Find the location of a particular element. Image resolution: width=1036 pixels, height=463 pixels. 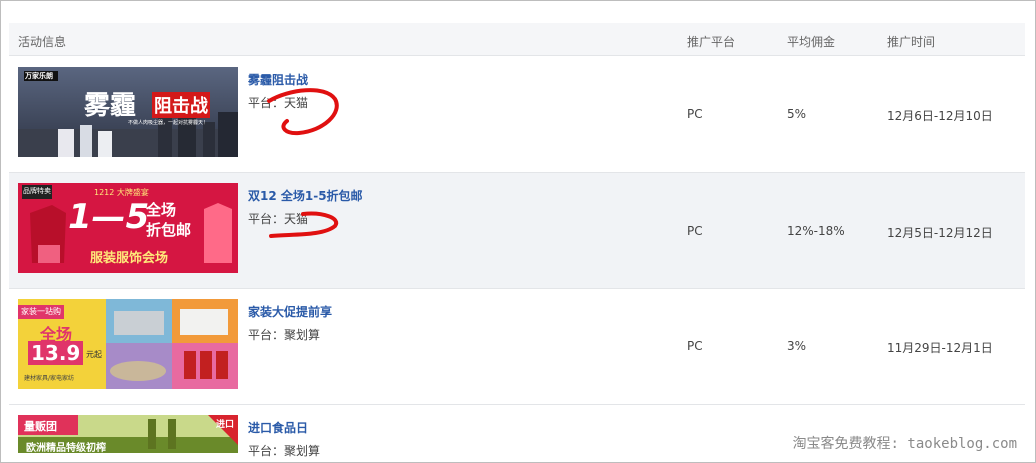

banner-sub: 欧洲精品特级初榨 is located at coordinates (66, 448).